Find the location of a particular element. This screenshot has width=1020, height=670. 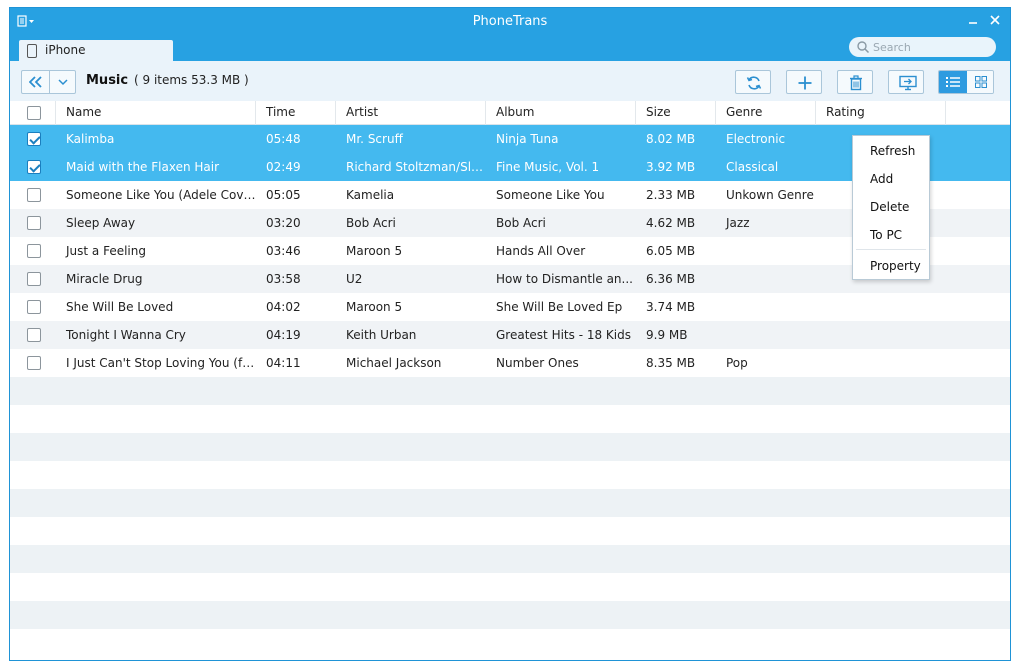

cell-time: 05:48 is located at coordinates (283, 139).